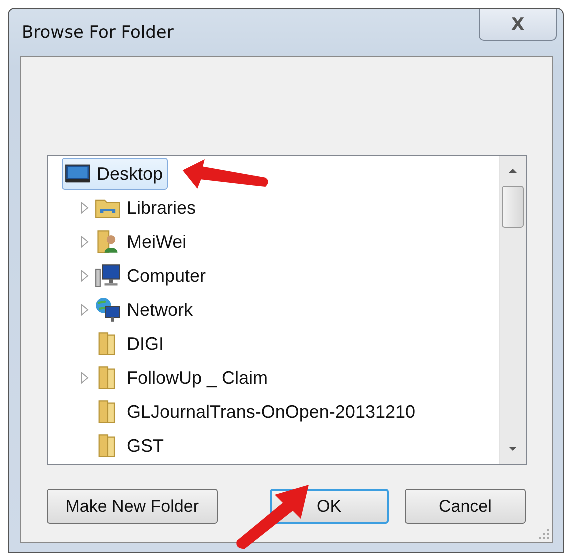  Describe the element at coordinates (147, 208) in the screenshot. I see `tree-item: Libraries` at that location.